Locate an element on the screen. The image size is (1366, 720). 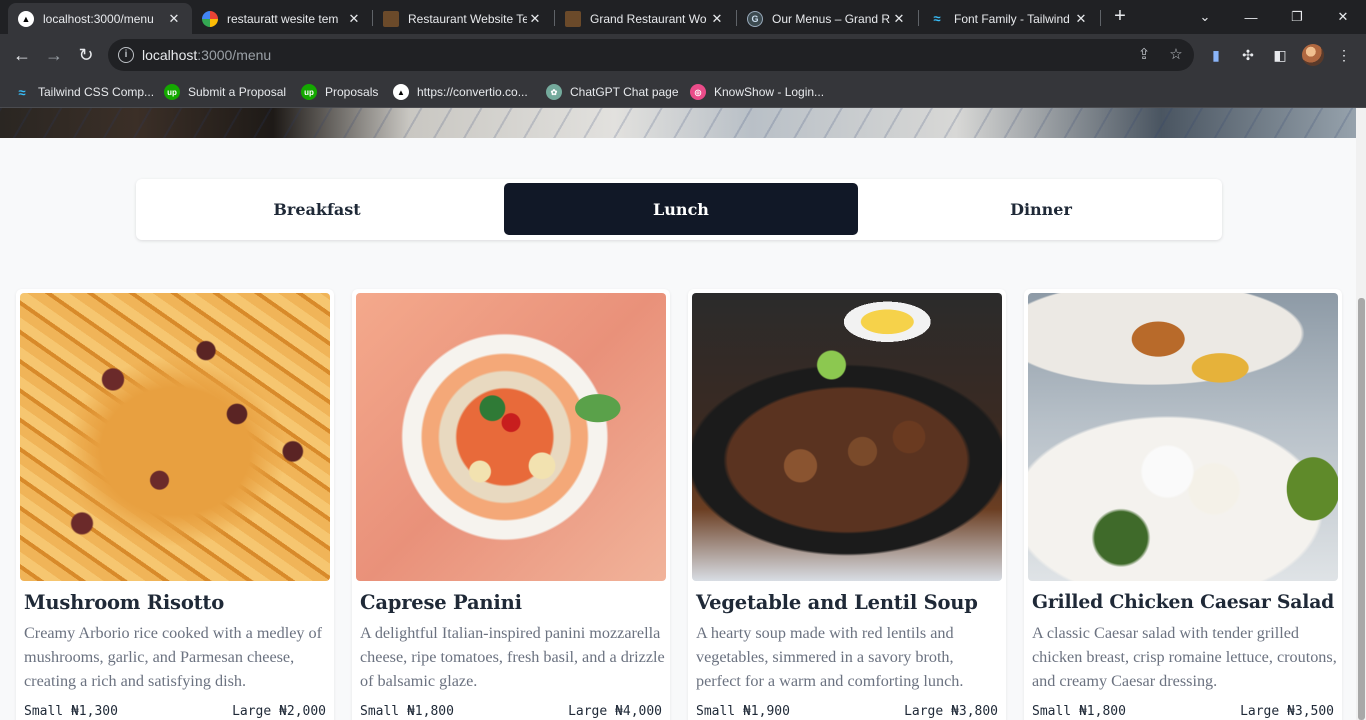
browser-tab-menu: ▲ localhost:3000/menu ✕ is located at coordinates (100, 18).